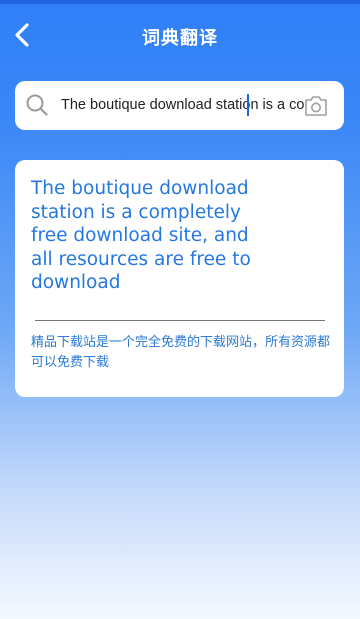  What do you see at coordinates (180, 320) in the screenshot?
I see `divider` at bounding box center [180, 320].